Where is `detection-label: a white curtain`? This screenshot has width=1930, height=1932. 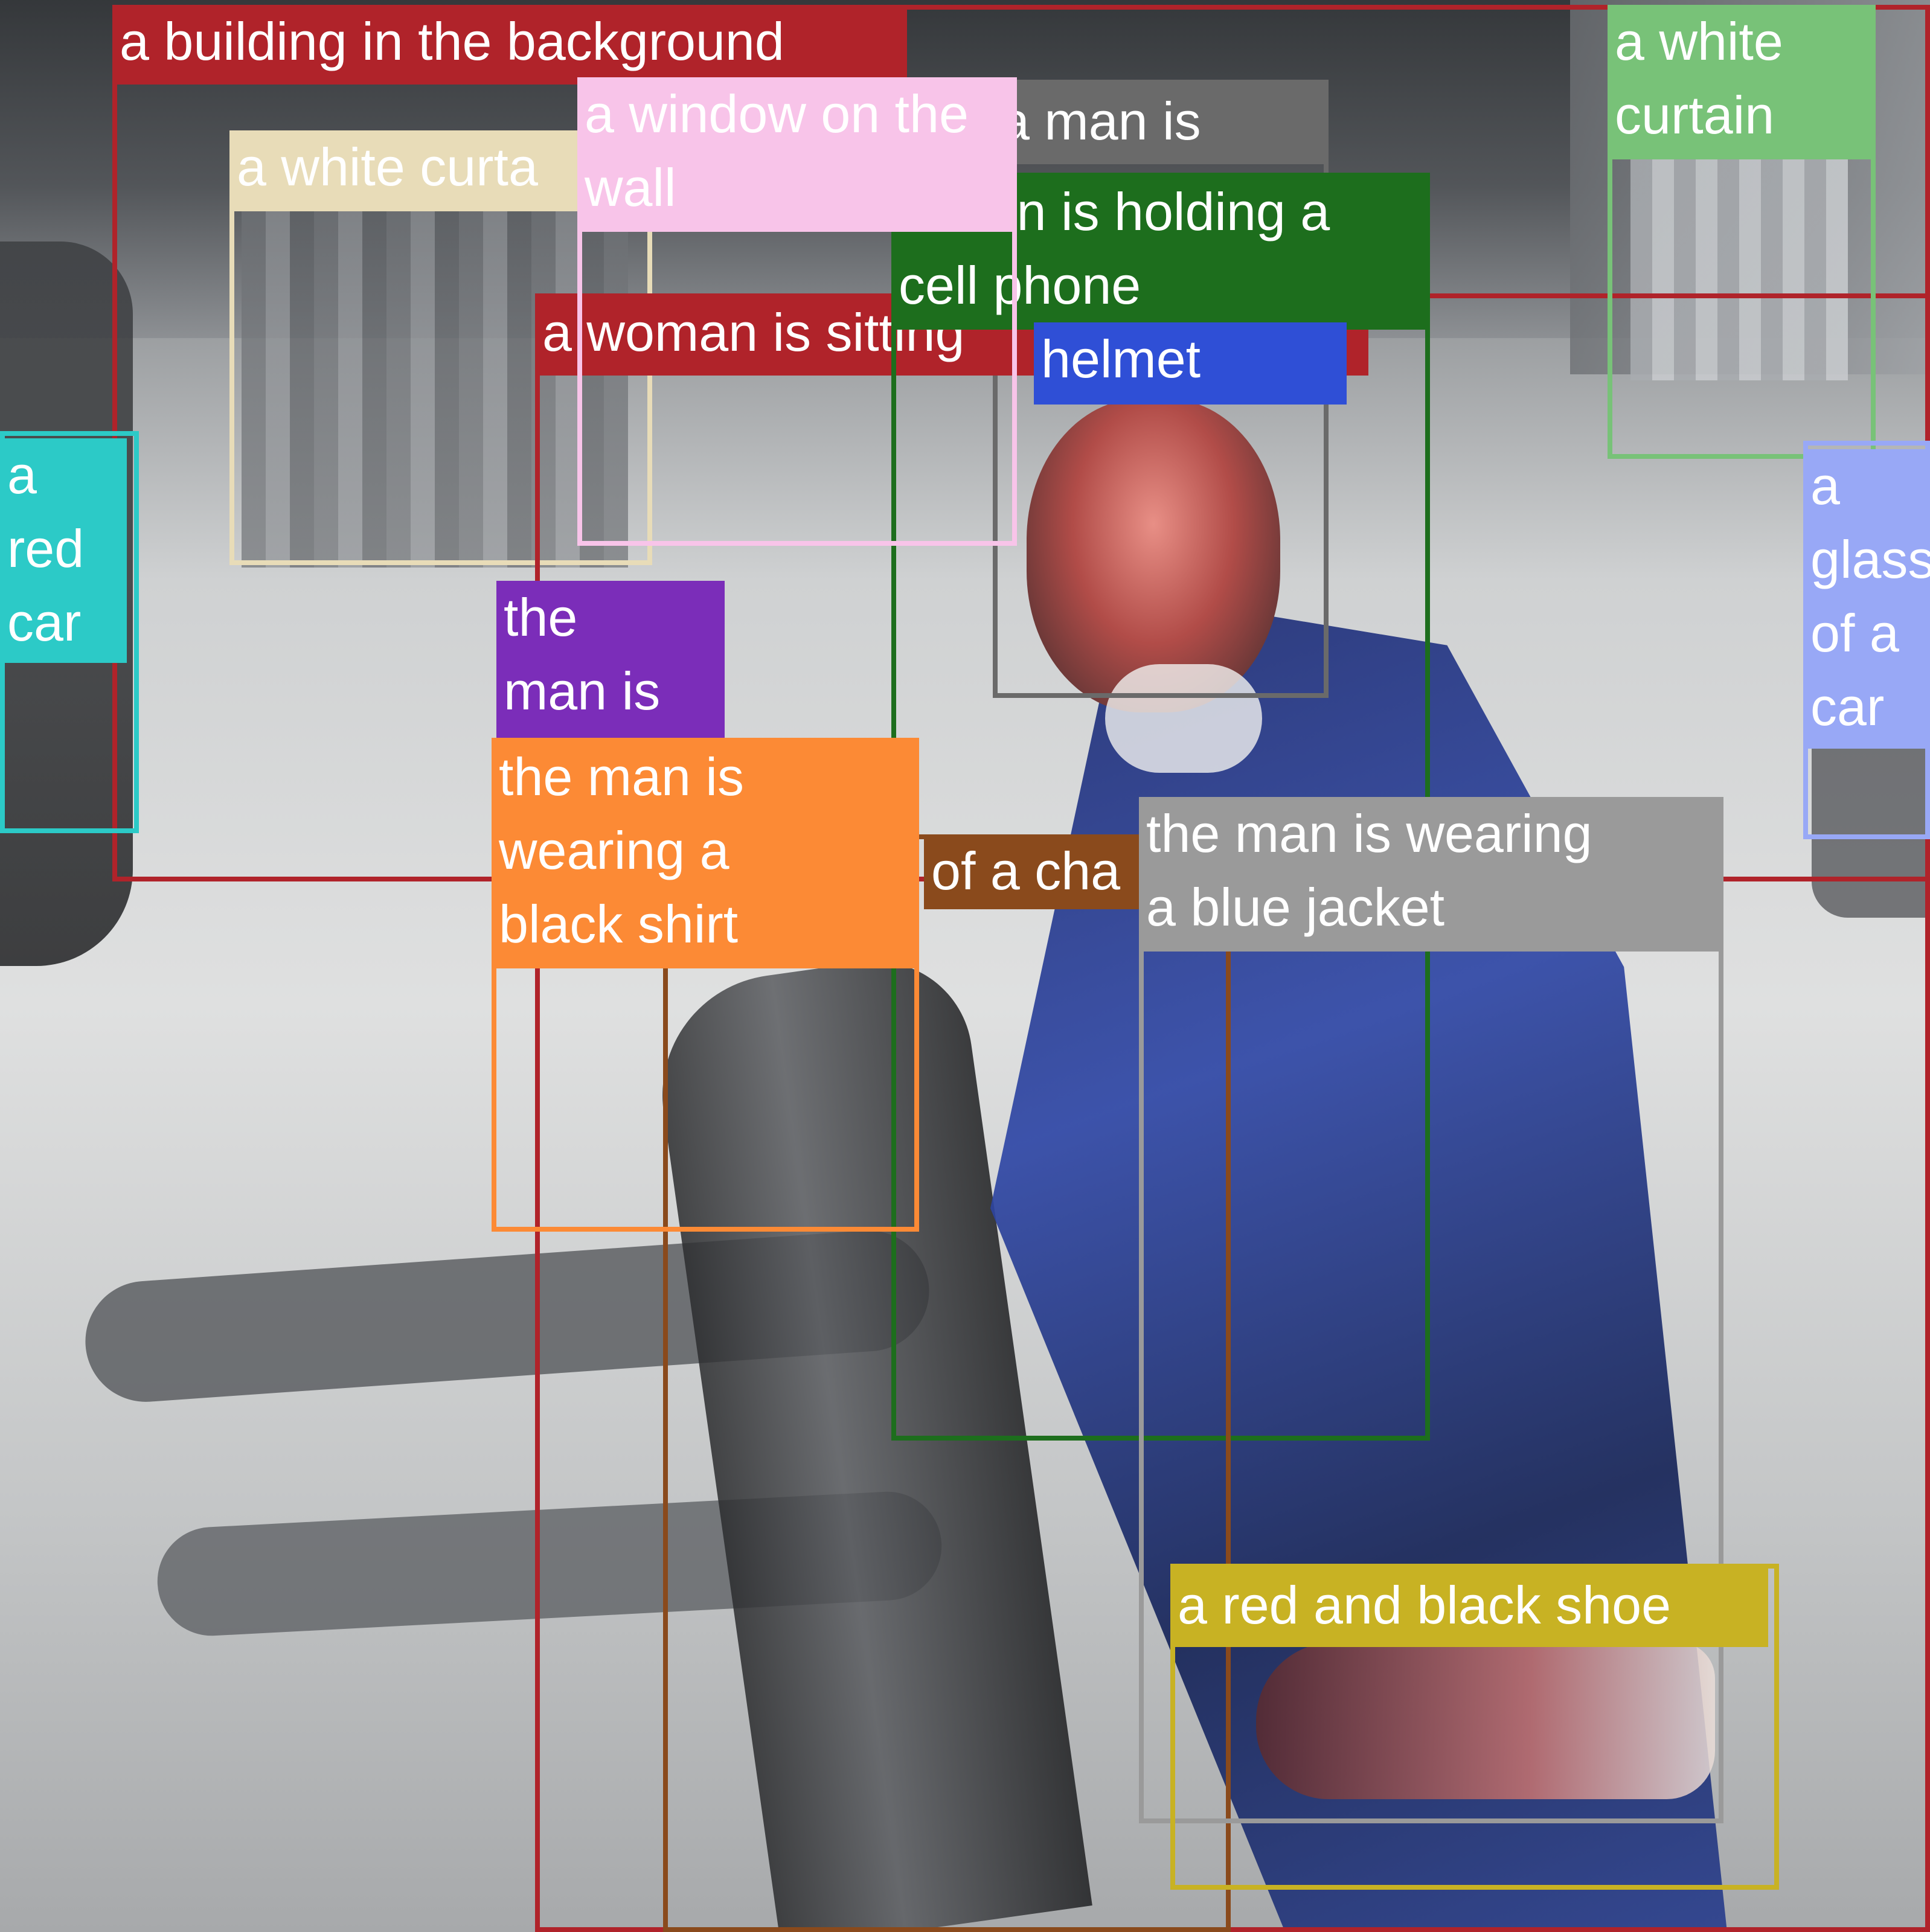 detection-label: a white curtain is located at coordinates (1742, 82).